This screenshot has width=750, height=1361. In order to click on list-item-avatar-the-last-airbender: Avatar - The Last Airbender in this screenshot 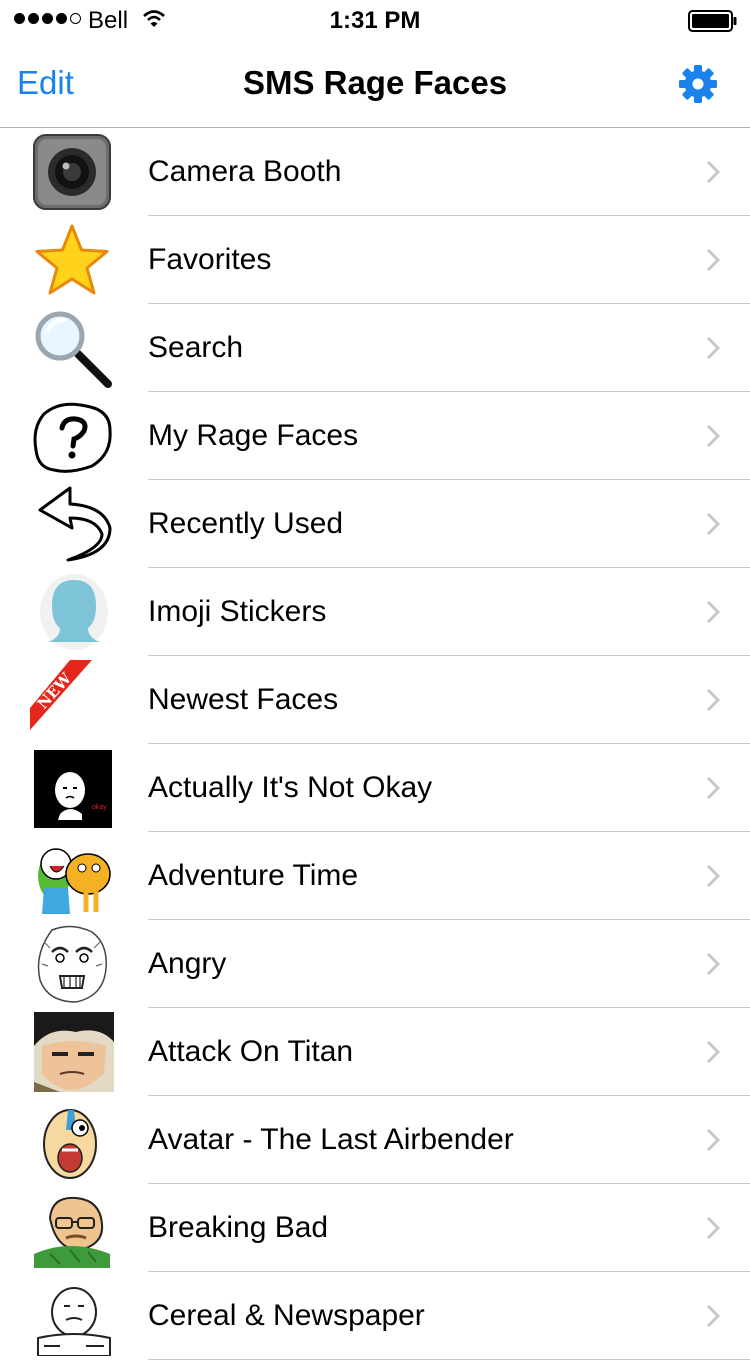, I will do `click(375, 1140)`.